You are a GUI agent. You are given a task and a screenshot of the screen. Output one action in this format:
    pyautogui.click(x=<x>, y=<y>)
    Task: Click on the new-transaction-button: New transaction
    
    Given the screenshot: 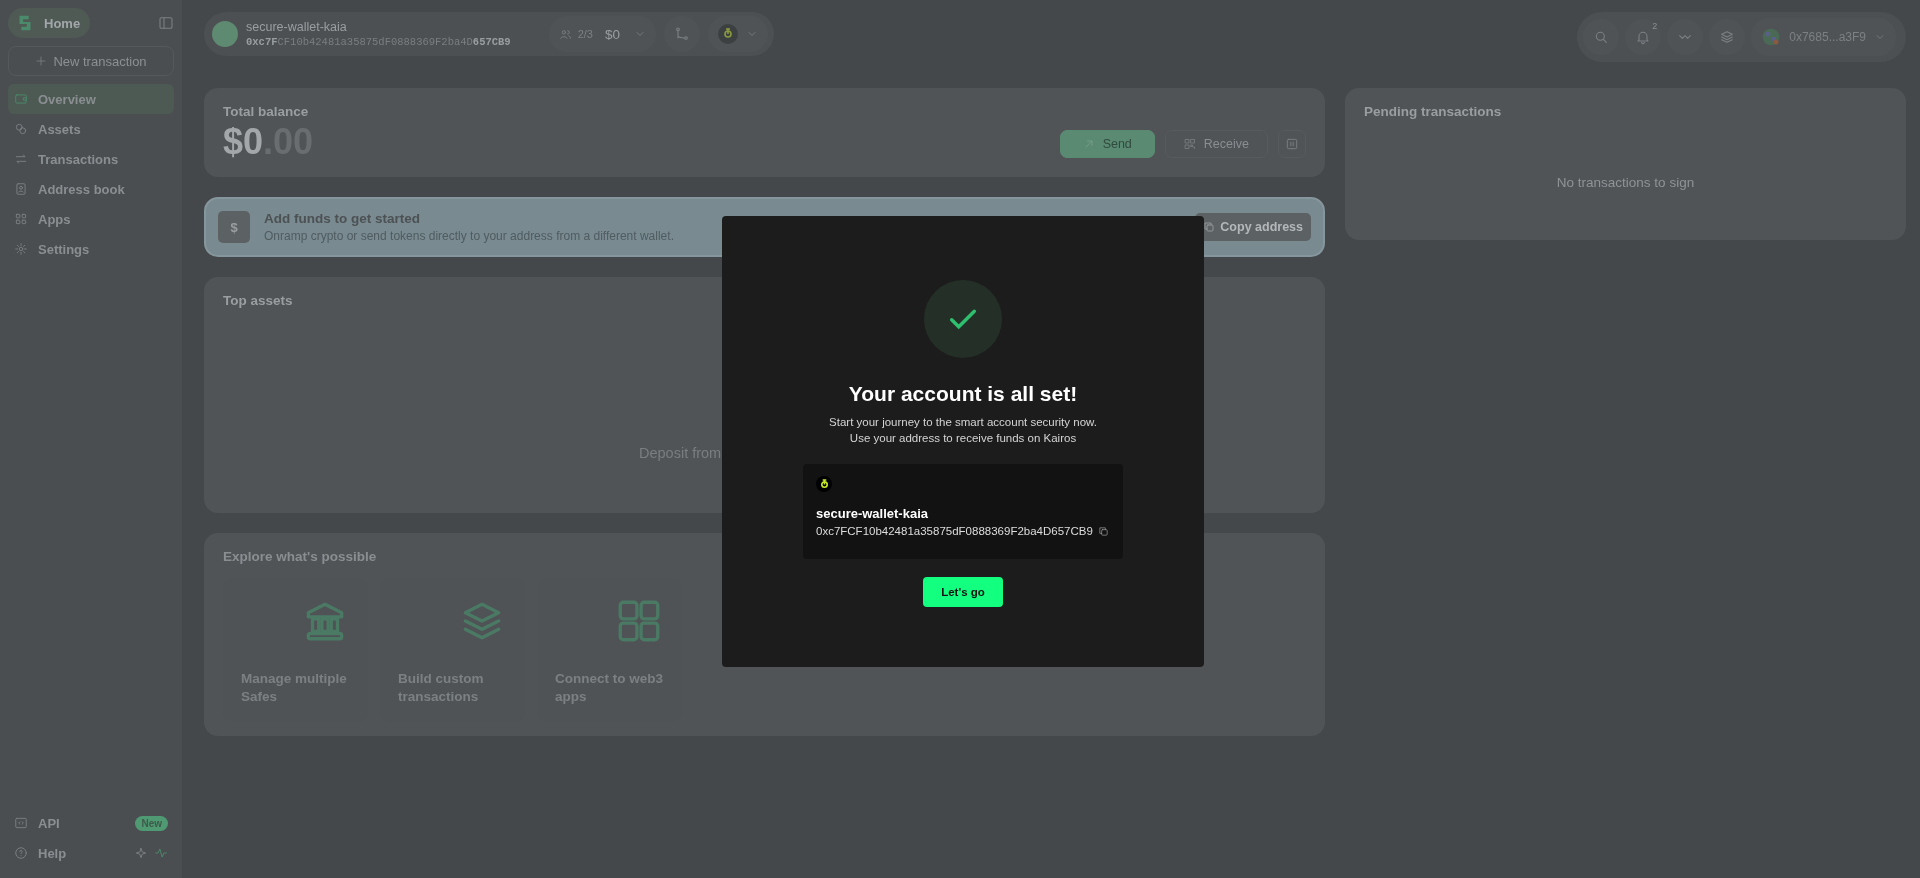 What is the action you would take?
    pyautogui.click(x=91, y=61)
    